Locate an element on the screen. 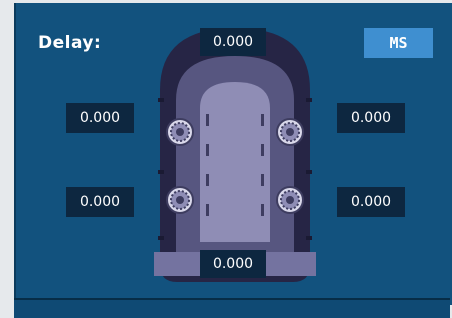 Image resolution: width=452 pixels, height=318 pixels. unit-toggle-button: MS is located at coordinates (398, 43).